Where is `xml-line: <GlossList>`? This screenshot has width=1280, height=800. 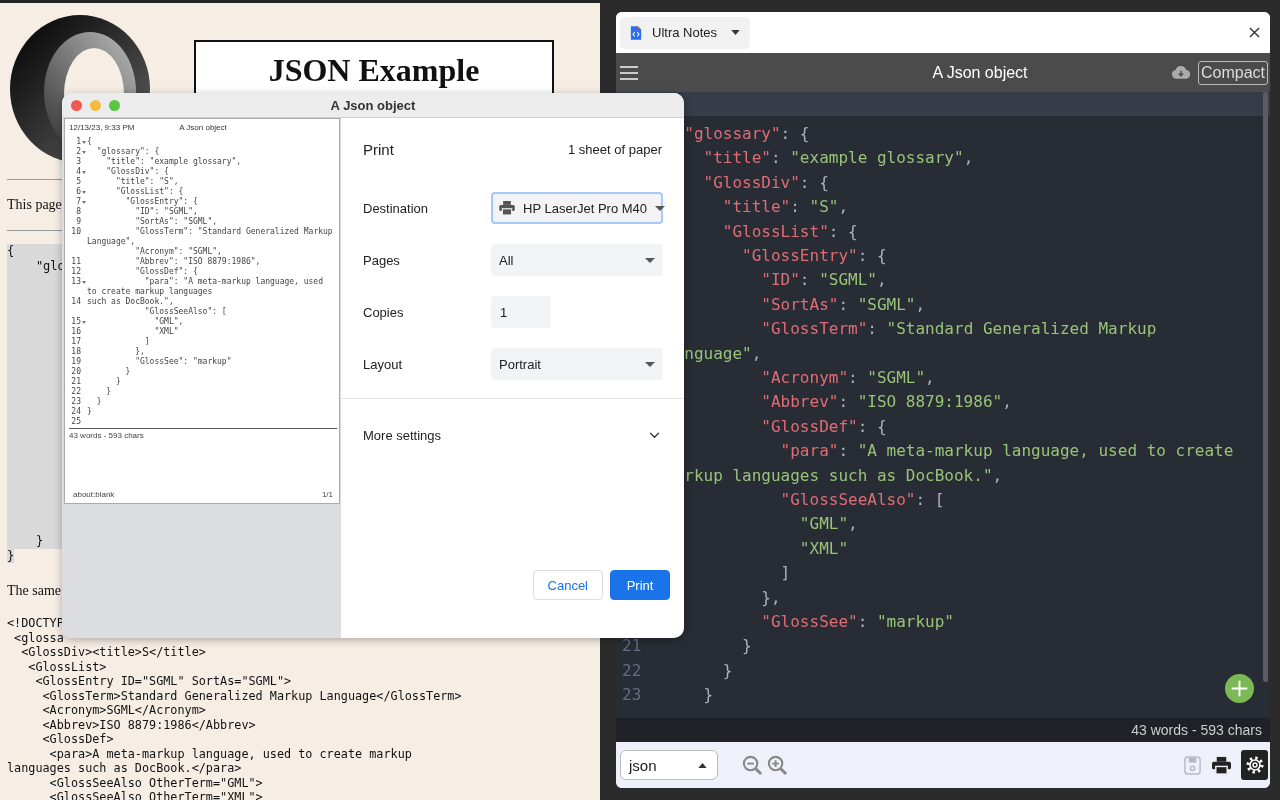 xml-line: <GlossList> is located at coordinates (67, 666).